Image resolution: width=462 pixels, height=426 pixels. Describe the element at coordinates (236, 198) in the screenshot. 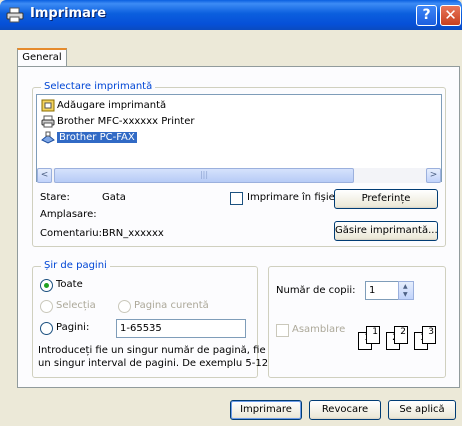

I see `print-to-file-checkbox` at that location.